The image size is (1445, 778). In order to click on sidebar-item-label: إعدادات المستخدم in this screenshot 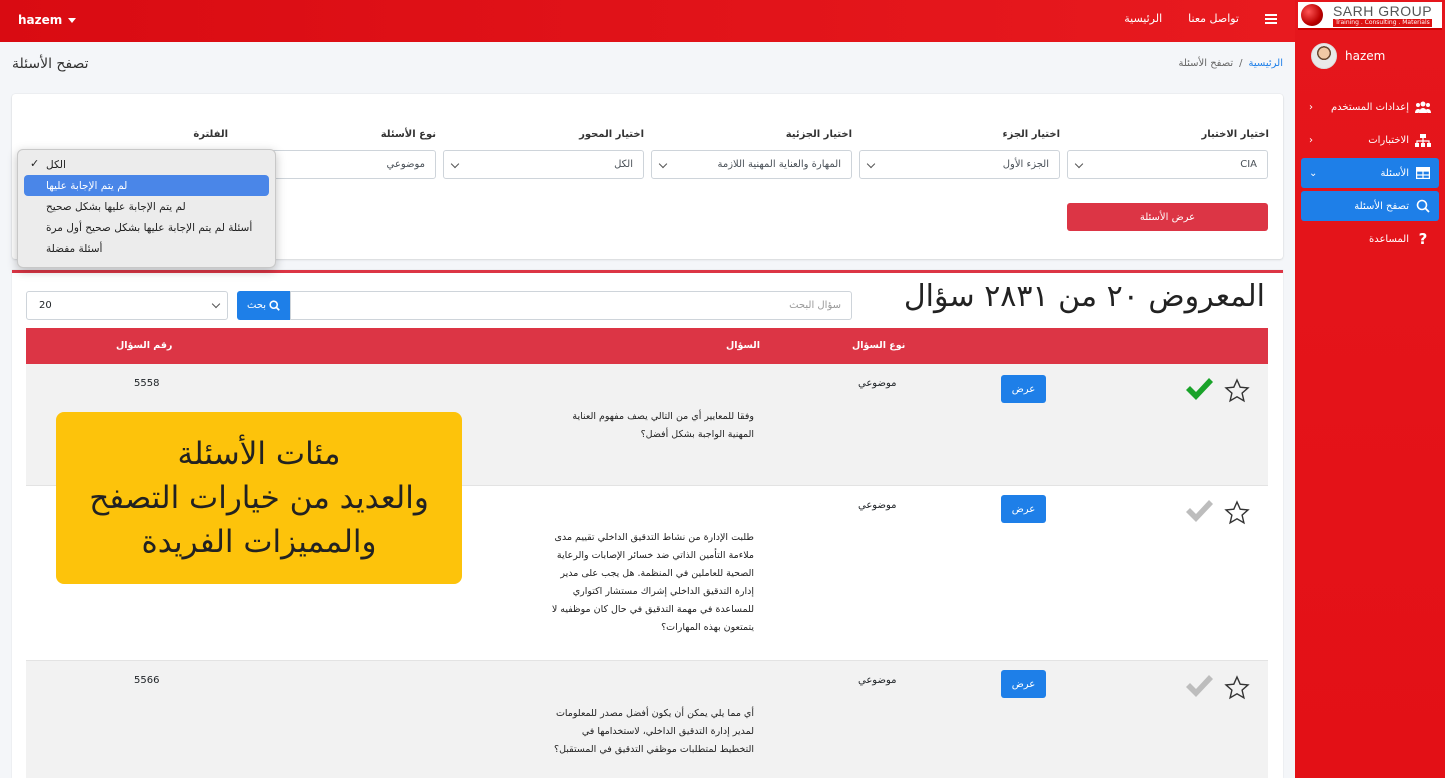, I will do `click(1369, 107)`.